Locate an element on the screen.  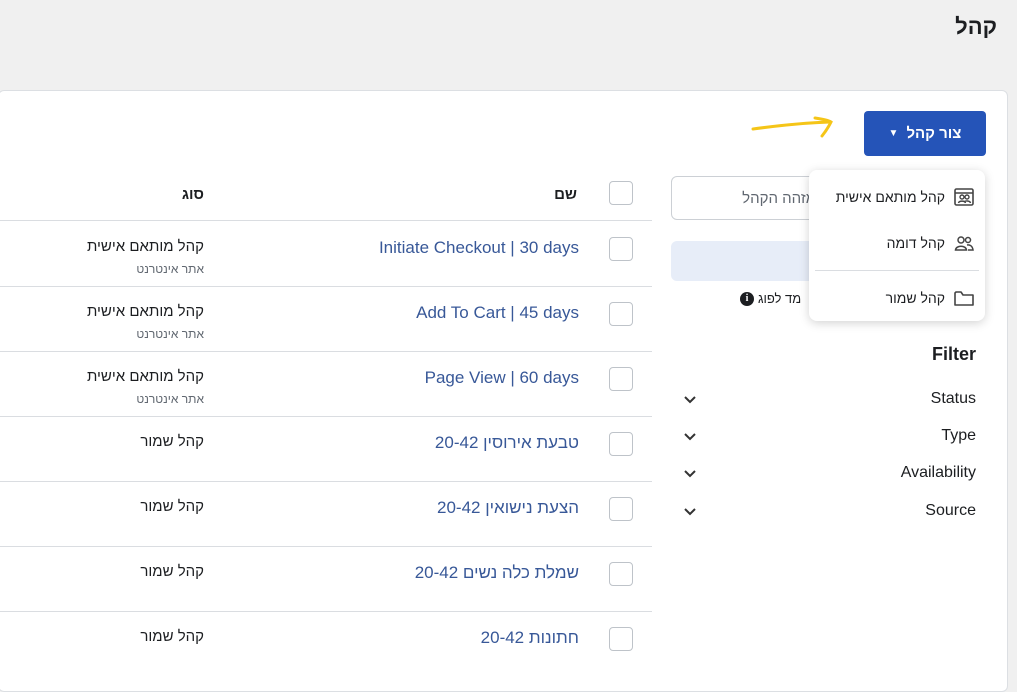
audience-id-search is located at coordinates (751, 198).